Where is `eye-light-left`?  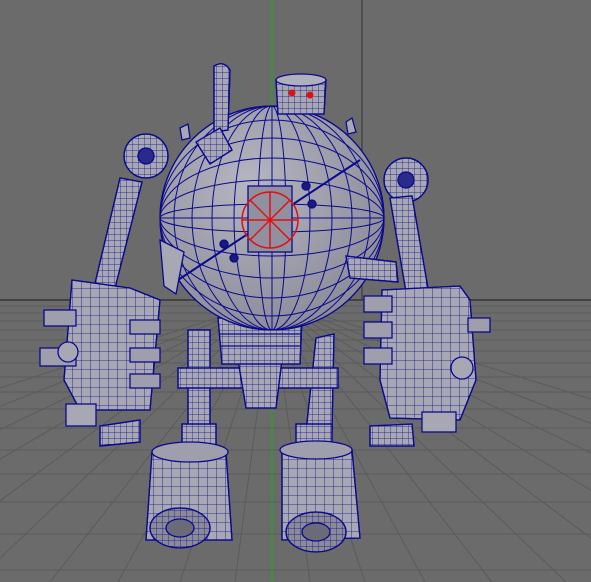
eye-light-left is located at coordinates (292, 93).